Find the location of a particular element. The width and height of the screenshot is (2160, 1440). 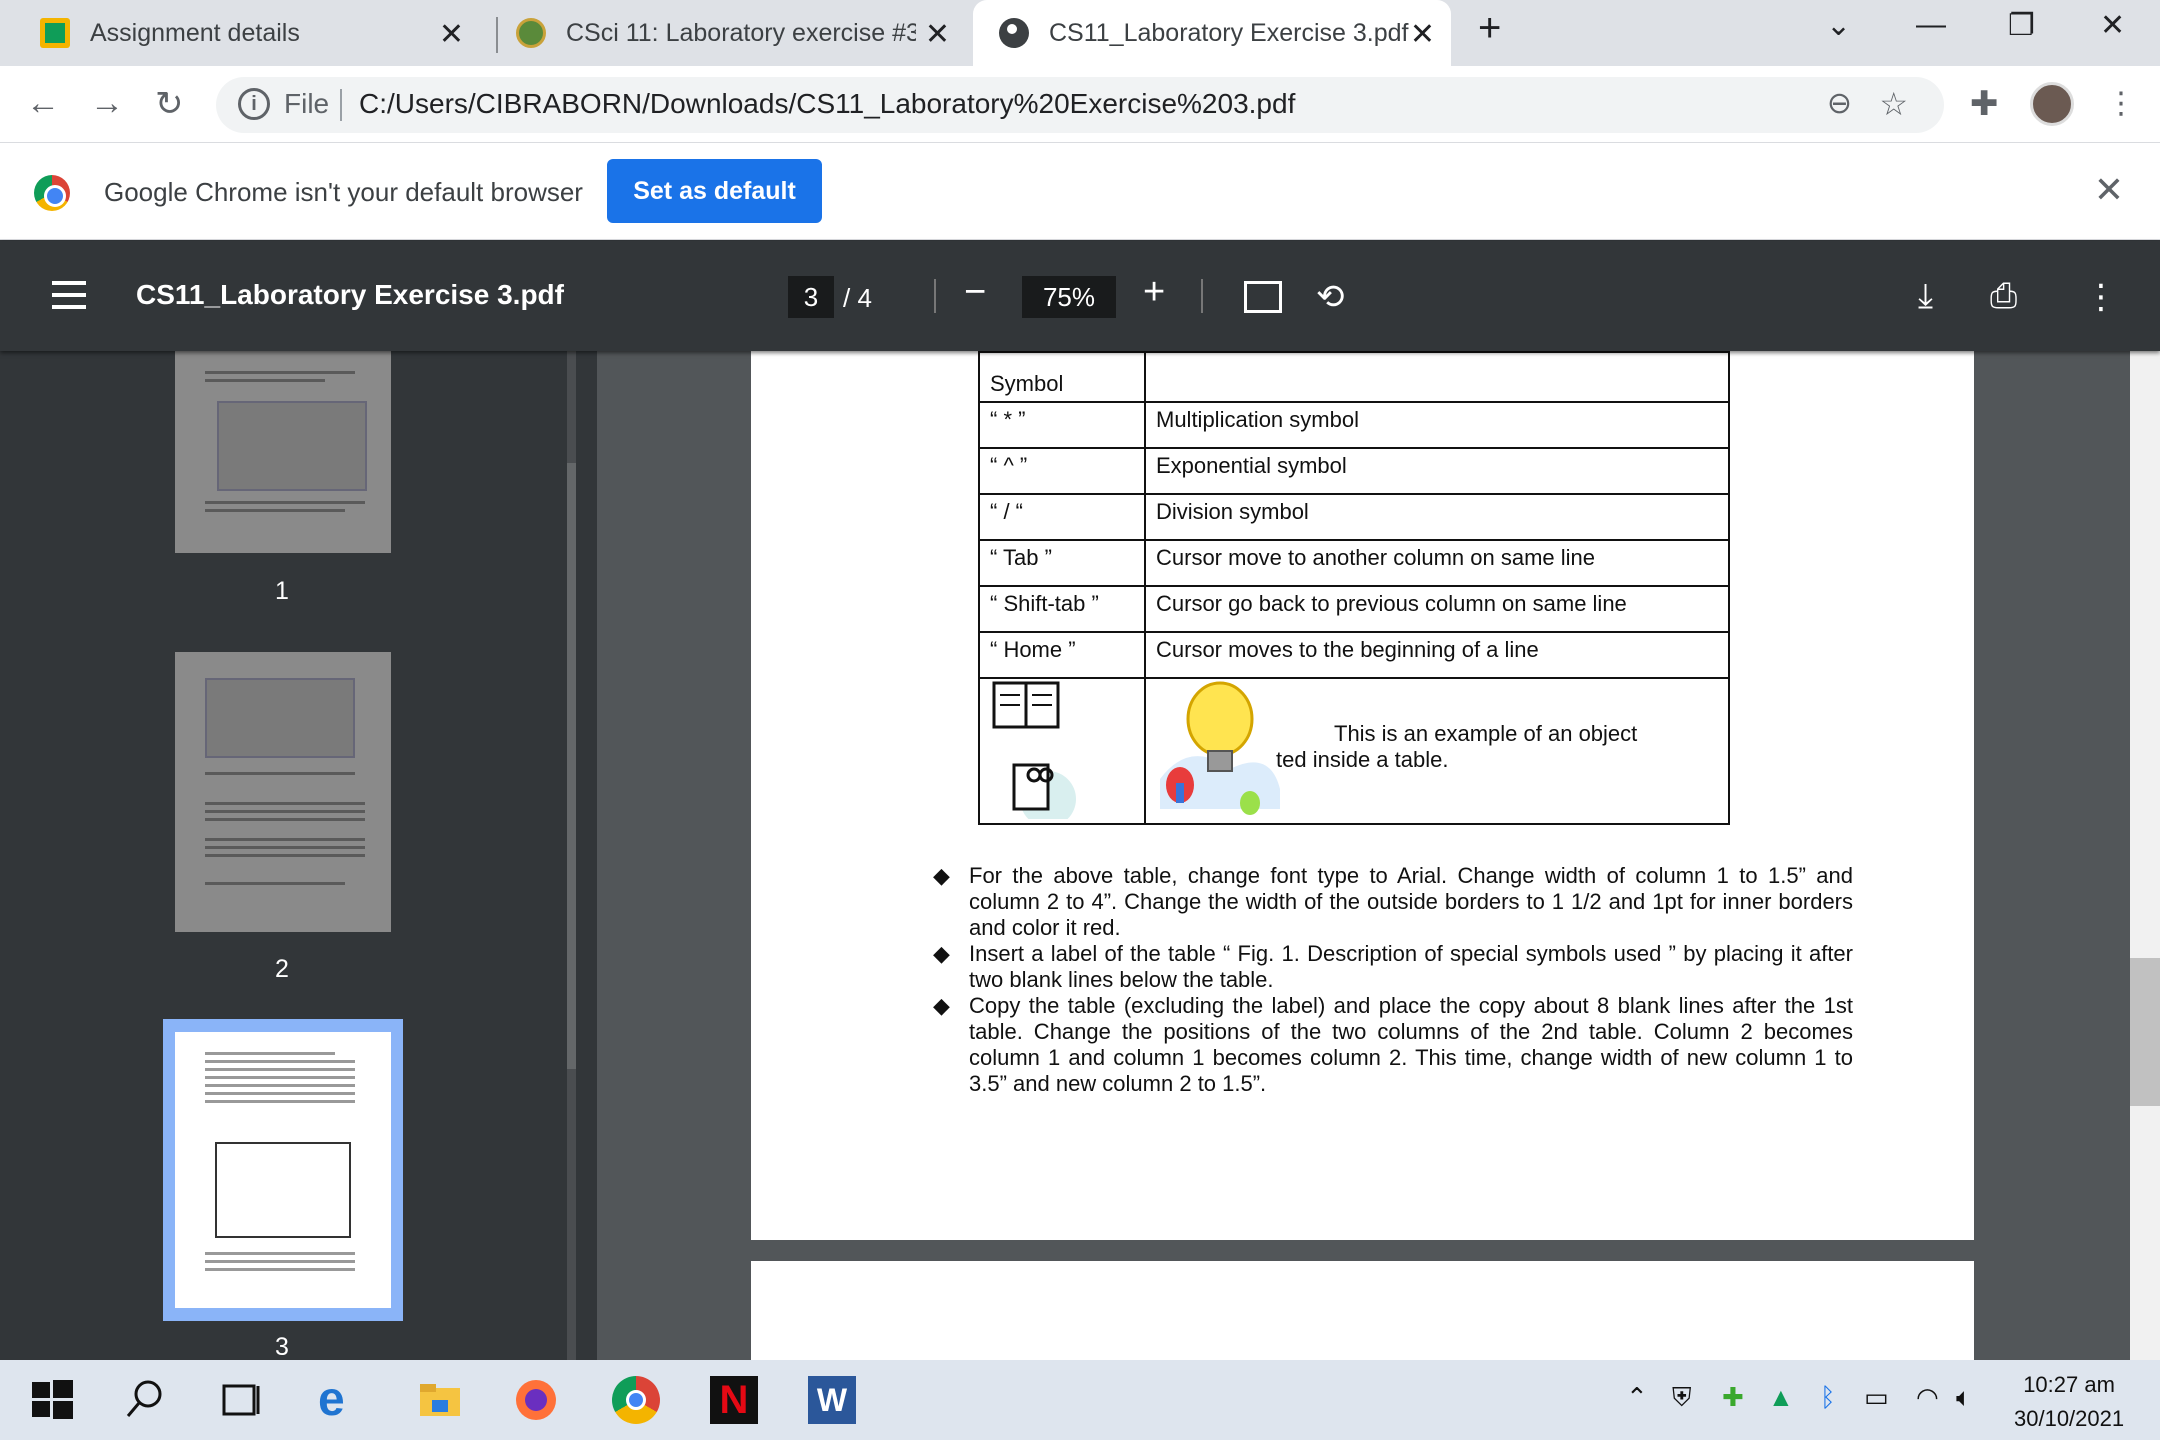

zoom-icon: ⊖ is located at coordinates (1839, 103).